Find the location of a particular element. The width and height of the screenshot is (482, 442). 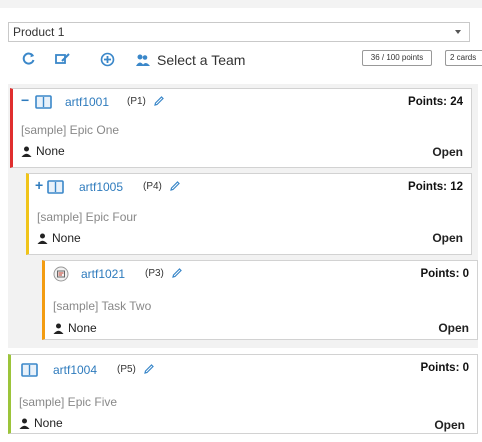

card-title: [sample] Epic Five is located at coordinates (68, 402).